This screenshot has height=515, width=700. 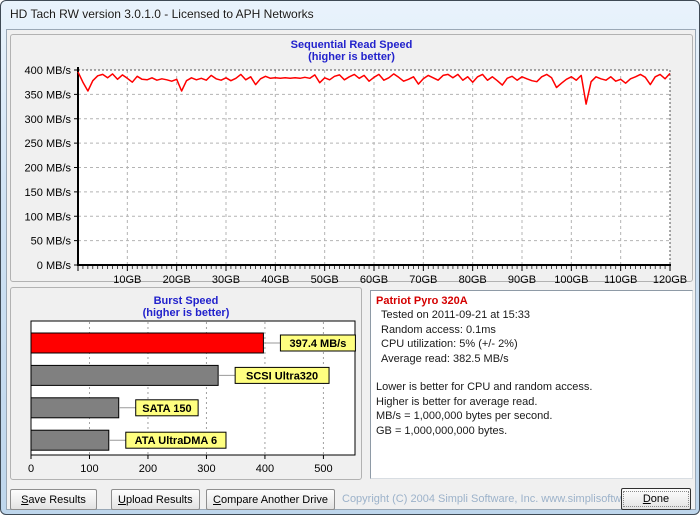 What do you see at coordinates (670, 278) in the screenshot?
I see `svg-text: 120GB` at bounding box center [670, 278].